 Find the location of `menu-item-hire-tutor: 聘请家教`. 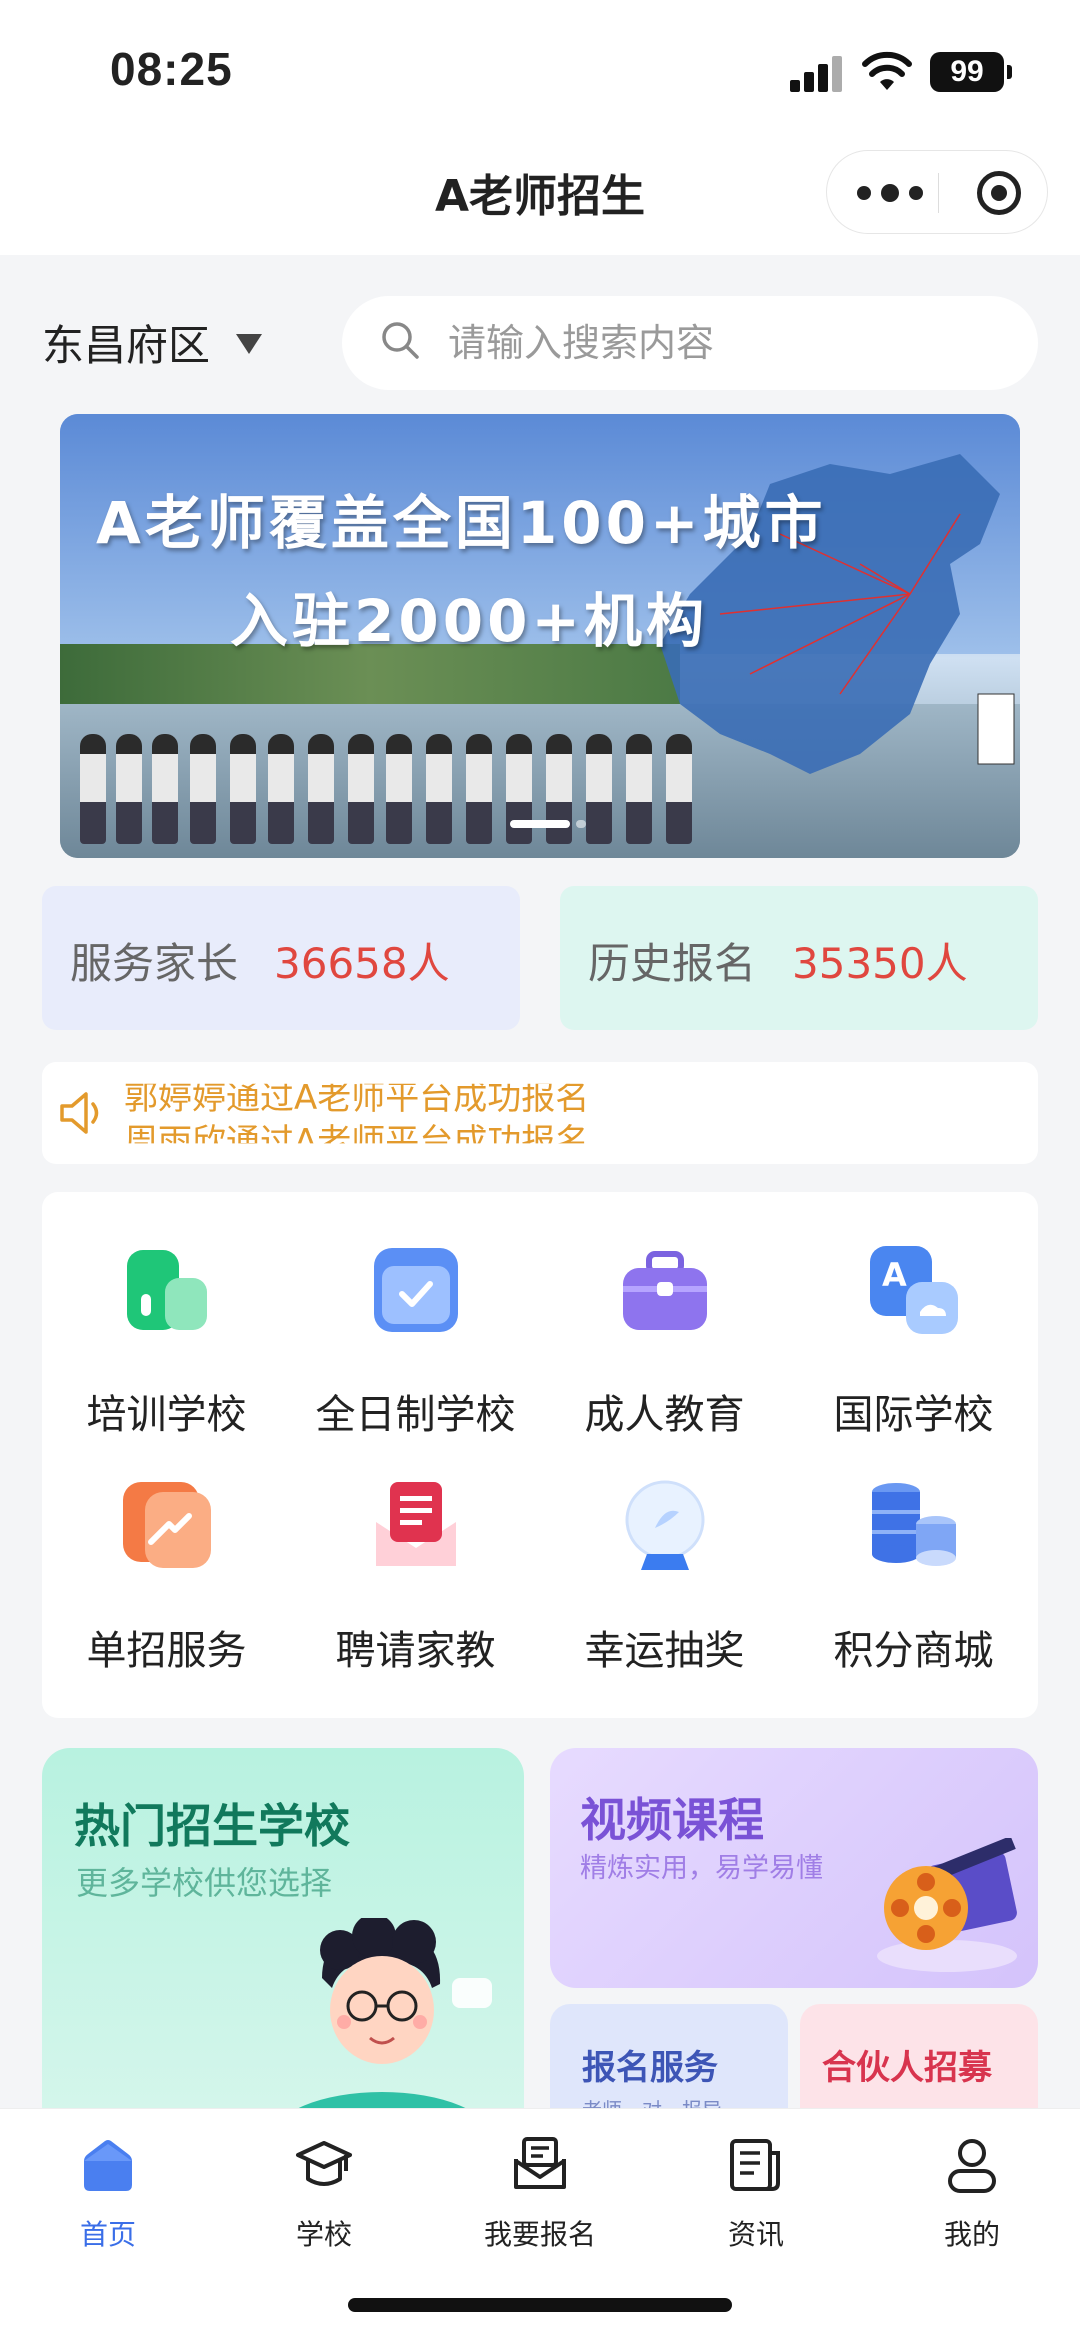

menu-item-hire-tutor: 聘请家教 is located at coordinates (415, 1563).